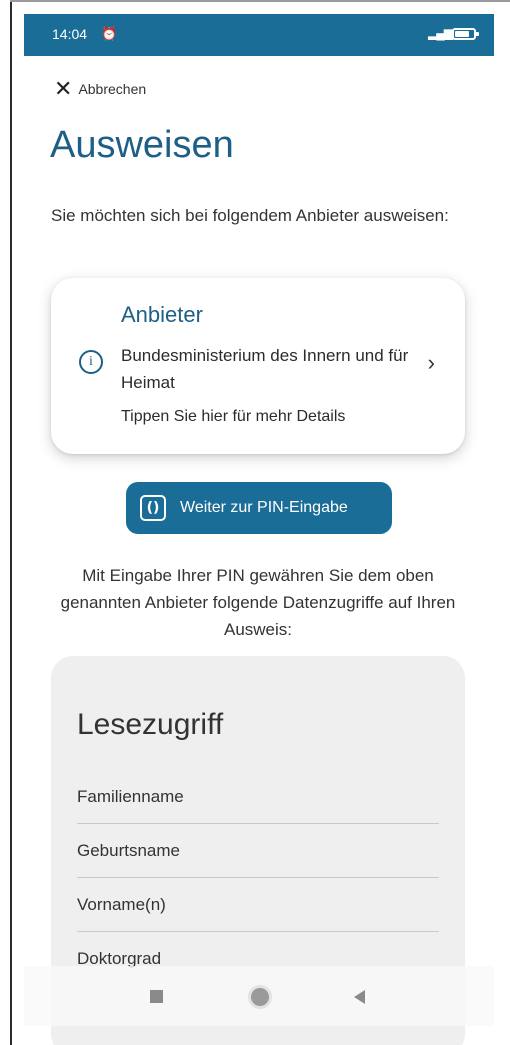  What do you see at coordinates (260, 1) in the screenshot?
I see `screenshot-frame-top` at bounding box center [260, 1].